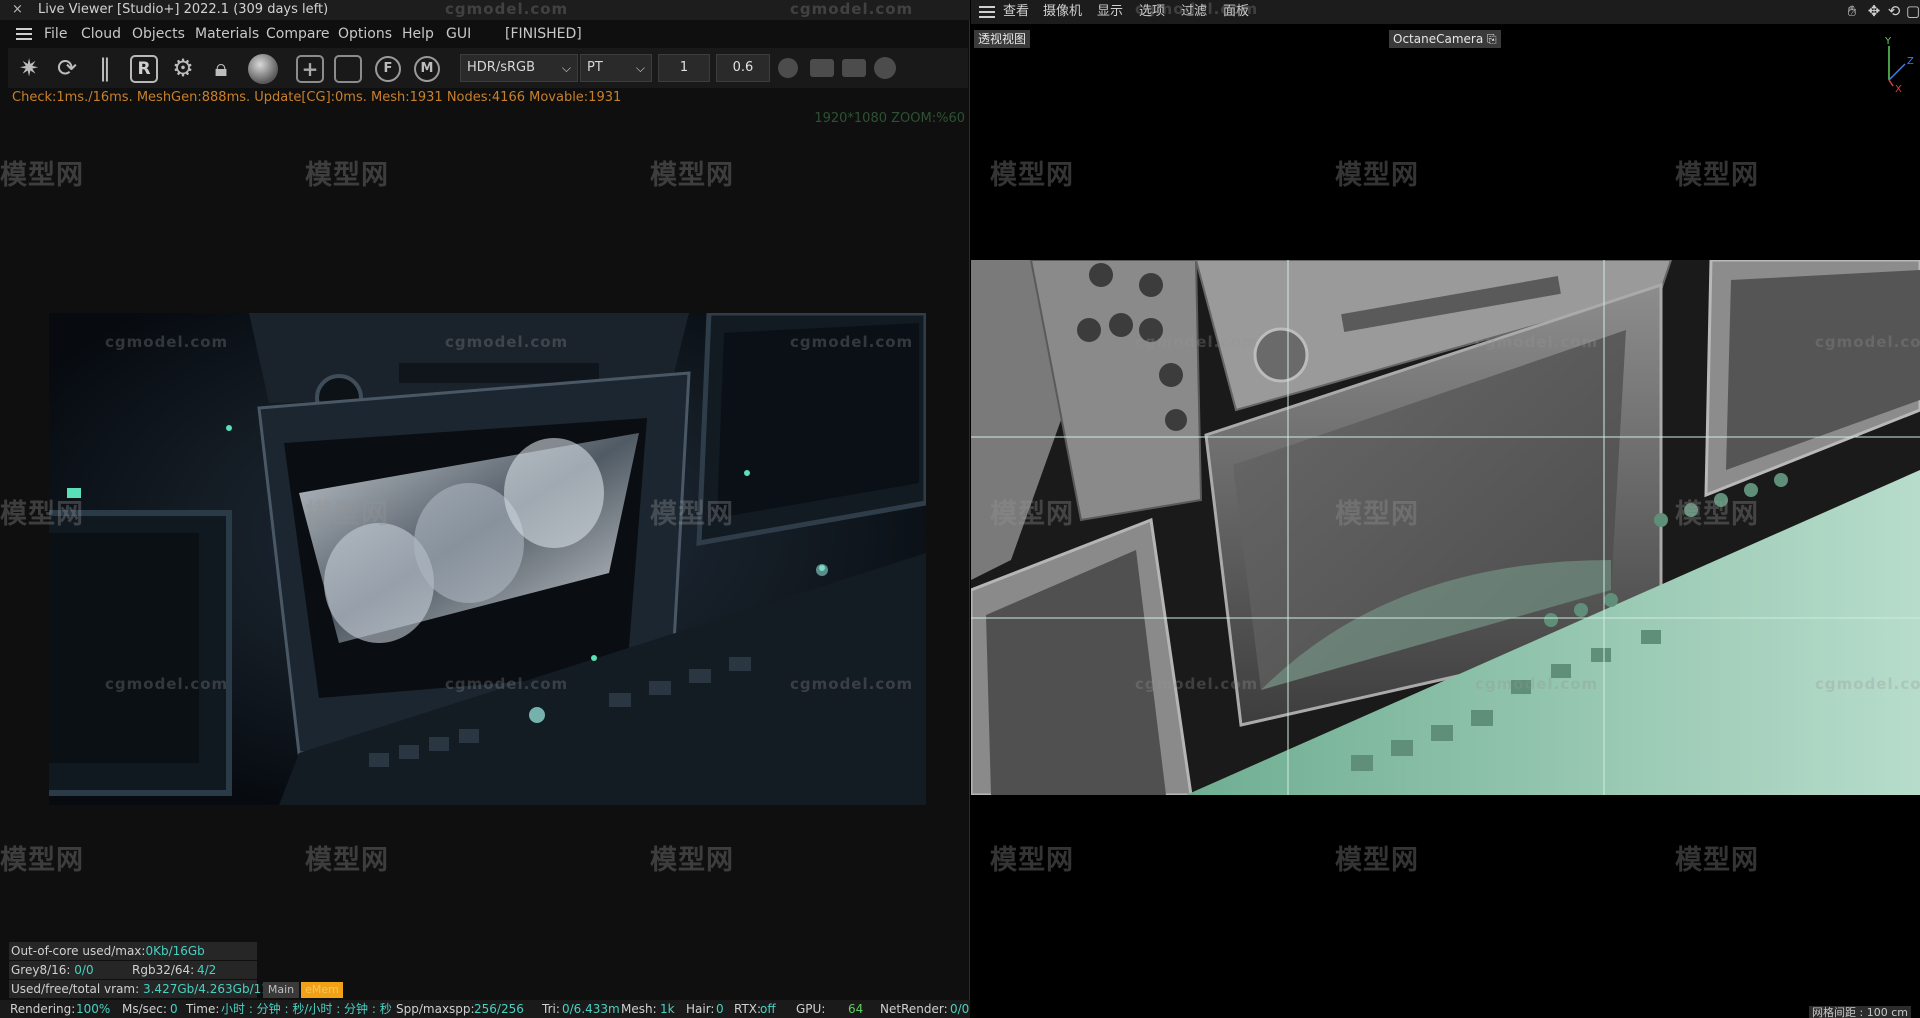 The height and width of the screenshot is (1018, 1920). What do you see at coordinates (1912, 11) in the screenshot?
I see `maximize-view-icon: ▢` at bounding box center [1912, 11].